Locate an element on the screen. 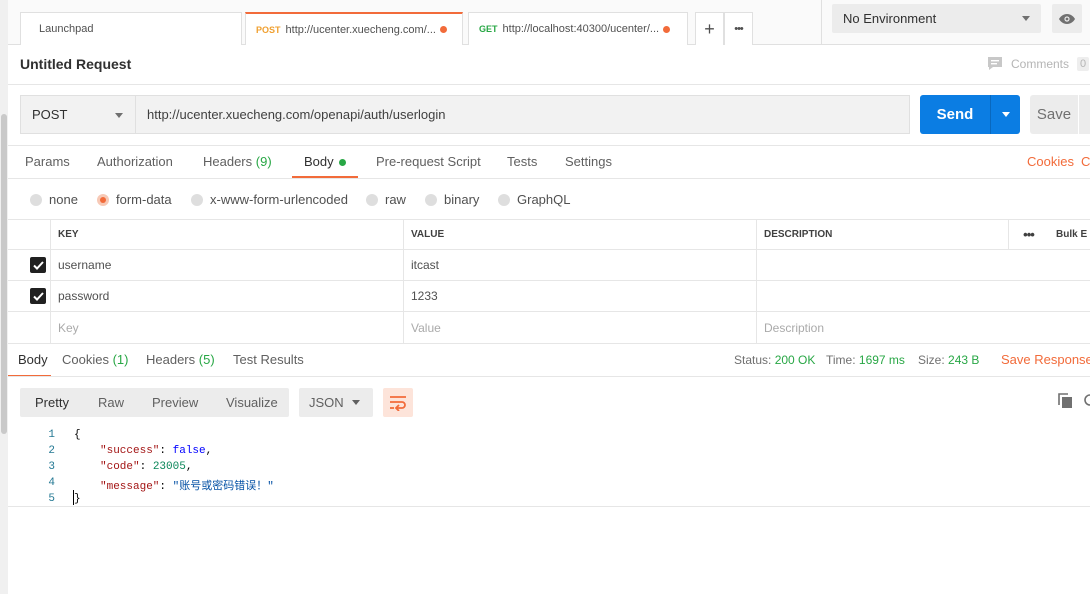 Image resolution: width=1090 pixels, height=594 pixels. code-line: } is located at coordinates (77, 499).